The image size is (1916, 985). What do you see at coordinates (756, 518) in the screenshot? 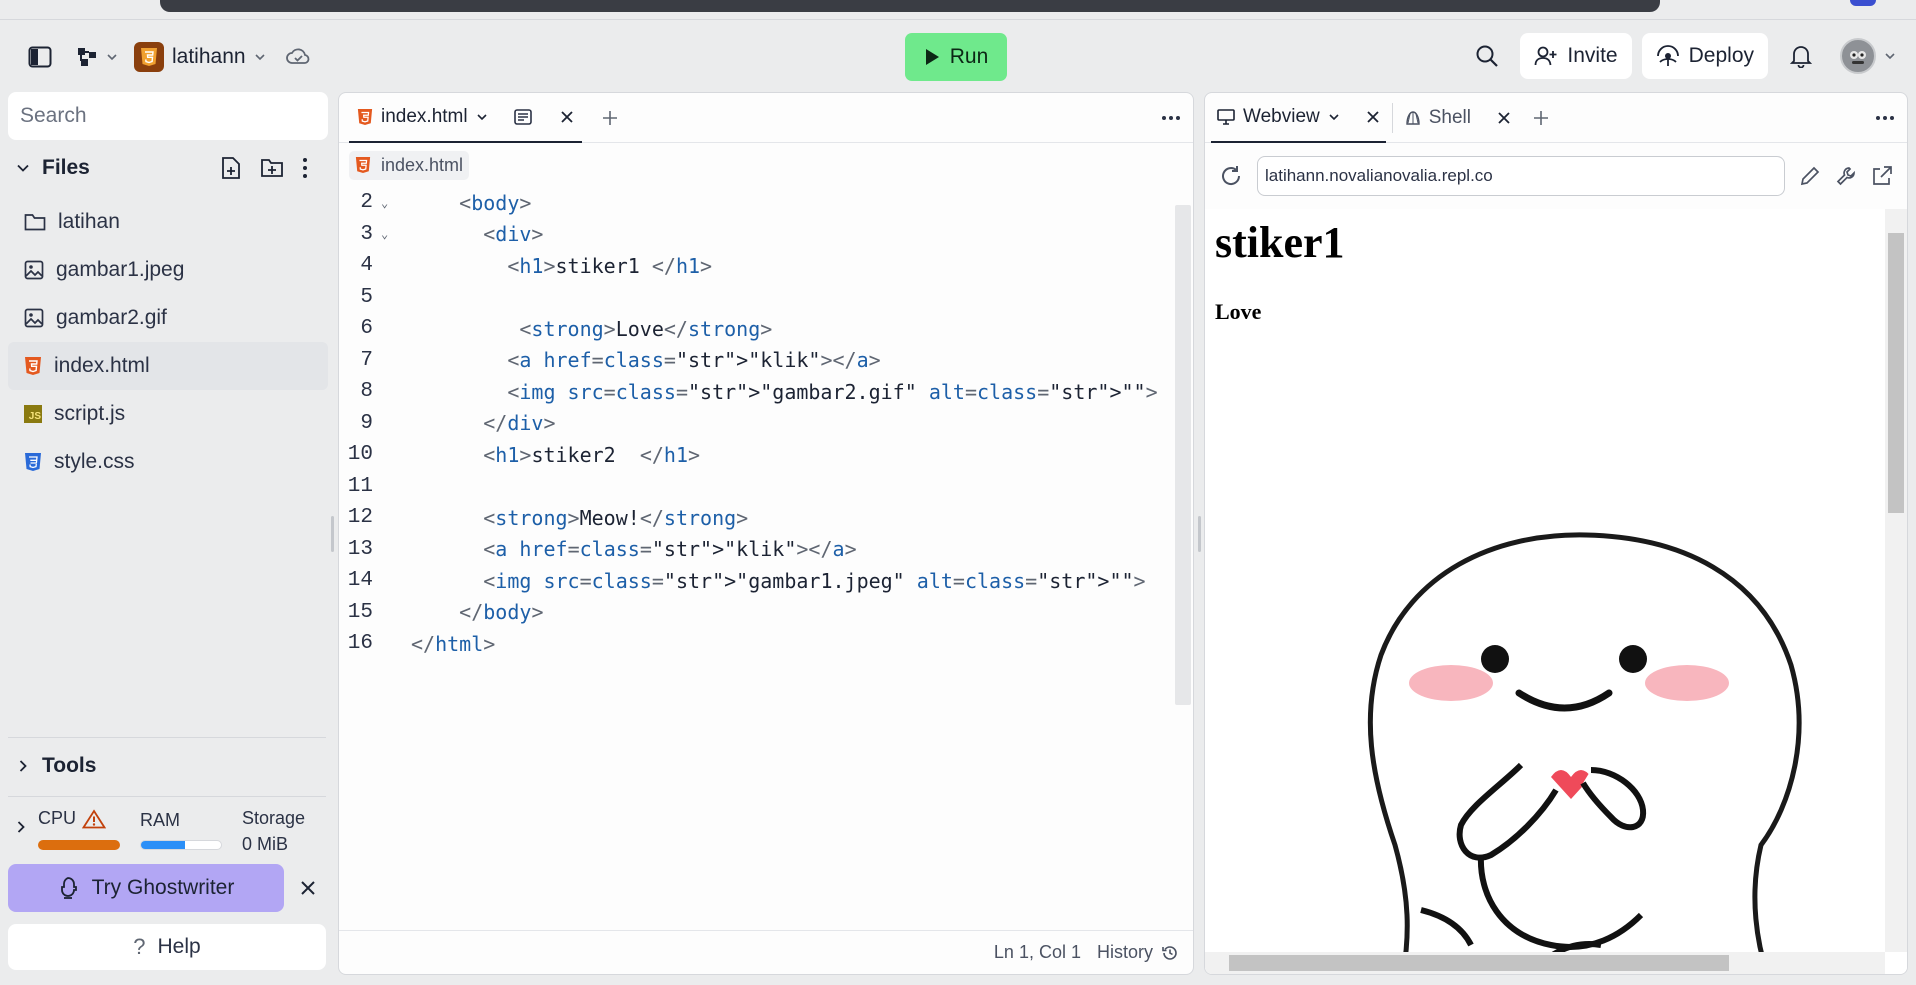
I see `code-line: 12 <strong>Meow!</strong>` at bounding box center [756, 518].